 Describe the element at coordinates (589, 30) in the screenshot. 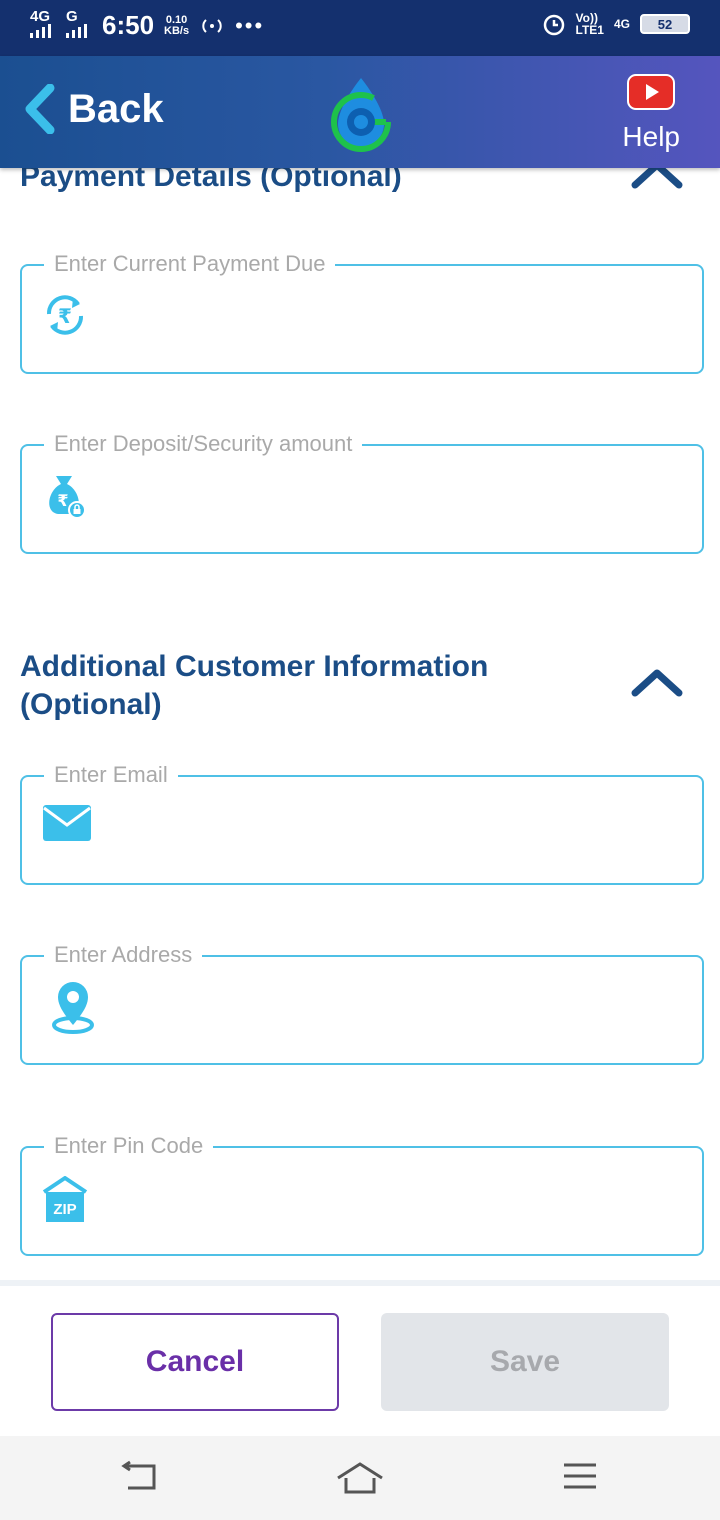

I see `lte-label: LTE1` at that location.